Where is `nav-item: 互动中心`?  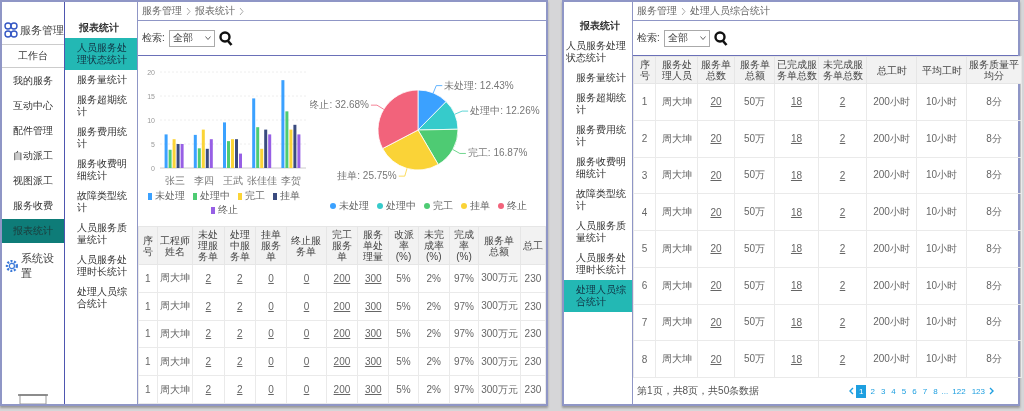
nav-item: 互动中心 is located at coordinates (33, 106).